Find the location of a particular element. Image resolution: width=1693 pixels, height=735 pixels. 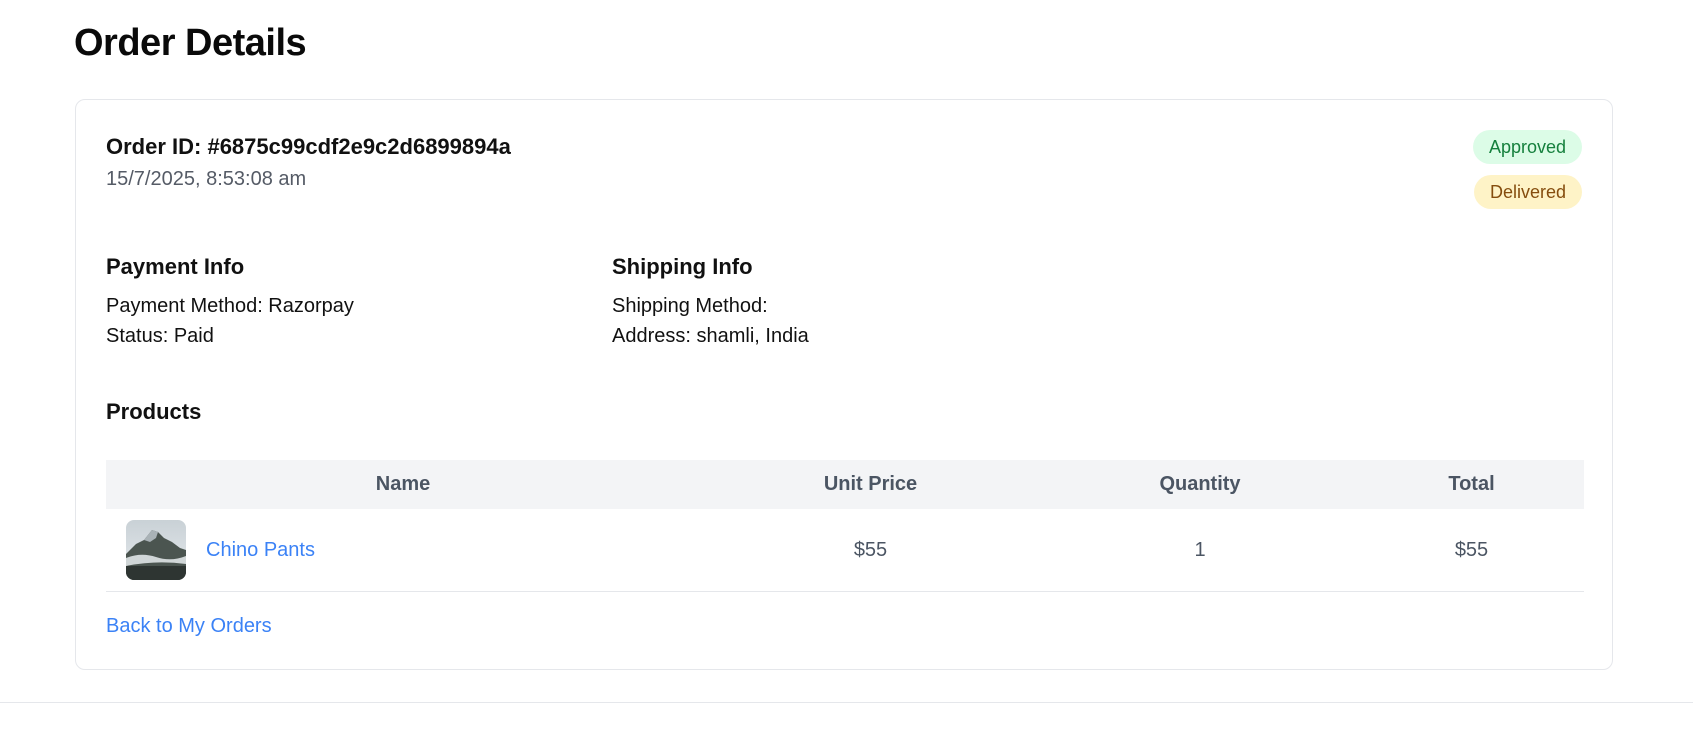

table-header-row: Name Unit Price Quantity Total is located at coordinates (845, 484).